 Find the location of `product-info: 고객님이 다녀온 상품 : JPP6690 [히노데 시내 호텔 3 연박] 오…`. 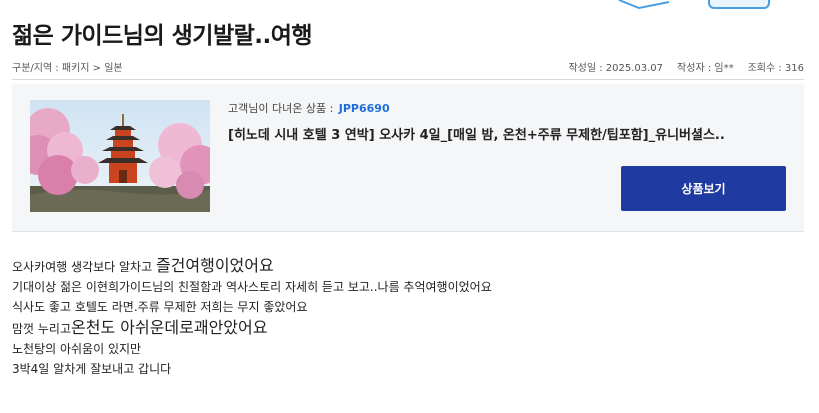

product-info: 고객님이 다녀온 상품 : JPP6690 [히노데 시내 호텔 3 연박] 오… is located at coordinates (506, 121).